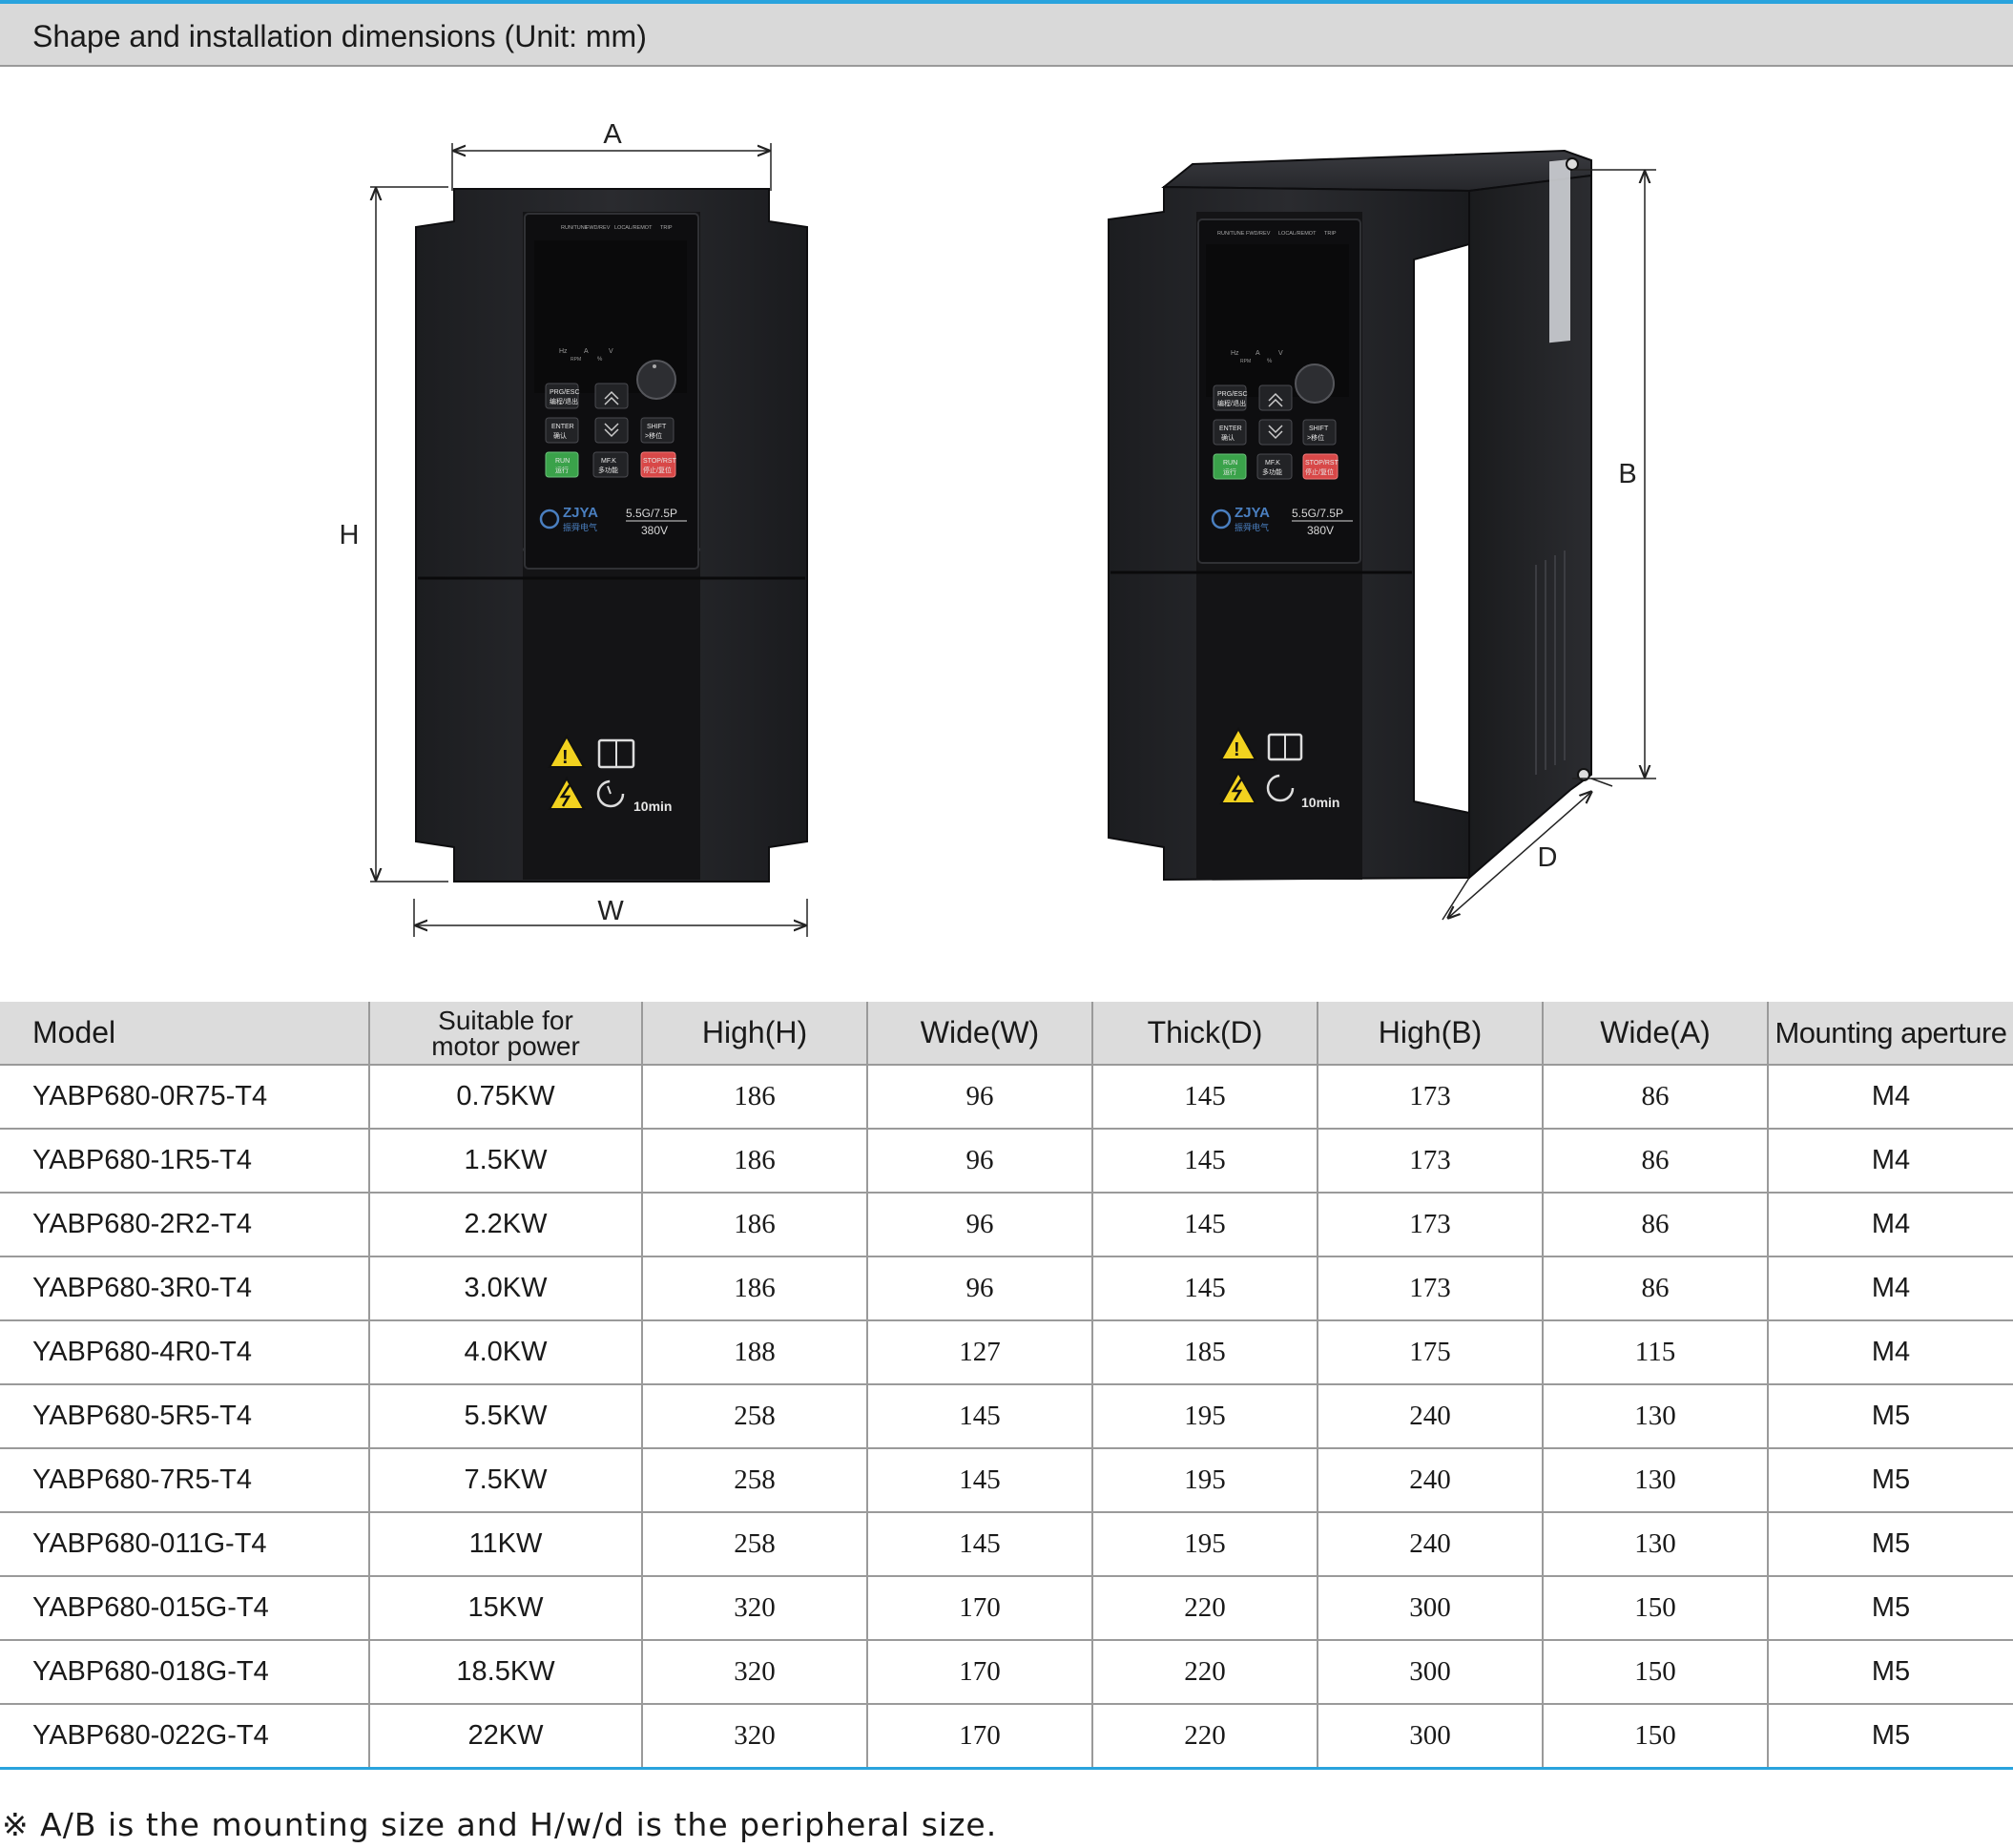 The image size is (2013, 1848). Describe the element at coordinates (563, 461) in the screenshot. I see `front-key-run: RUN` at that location.